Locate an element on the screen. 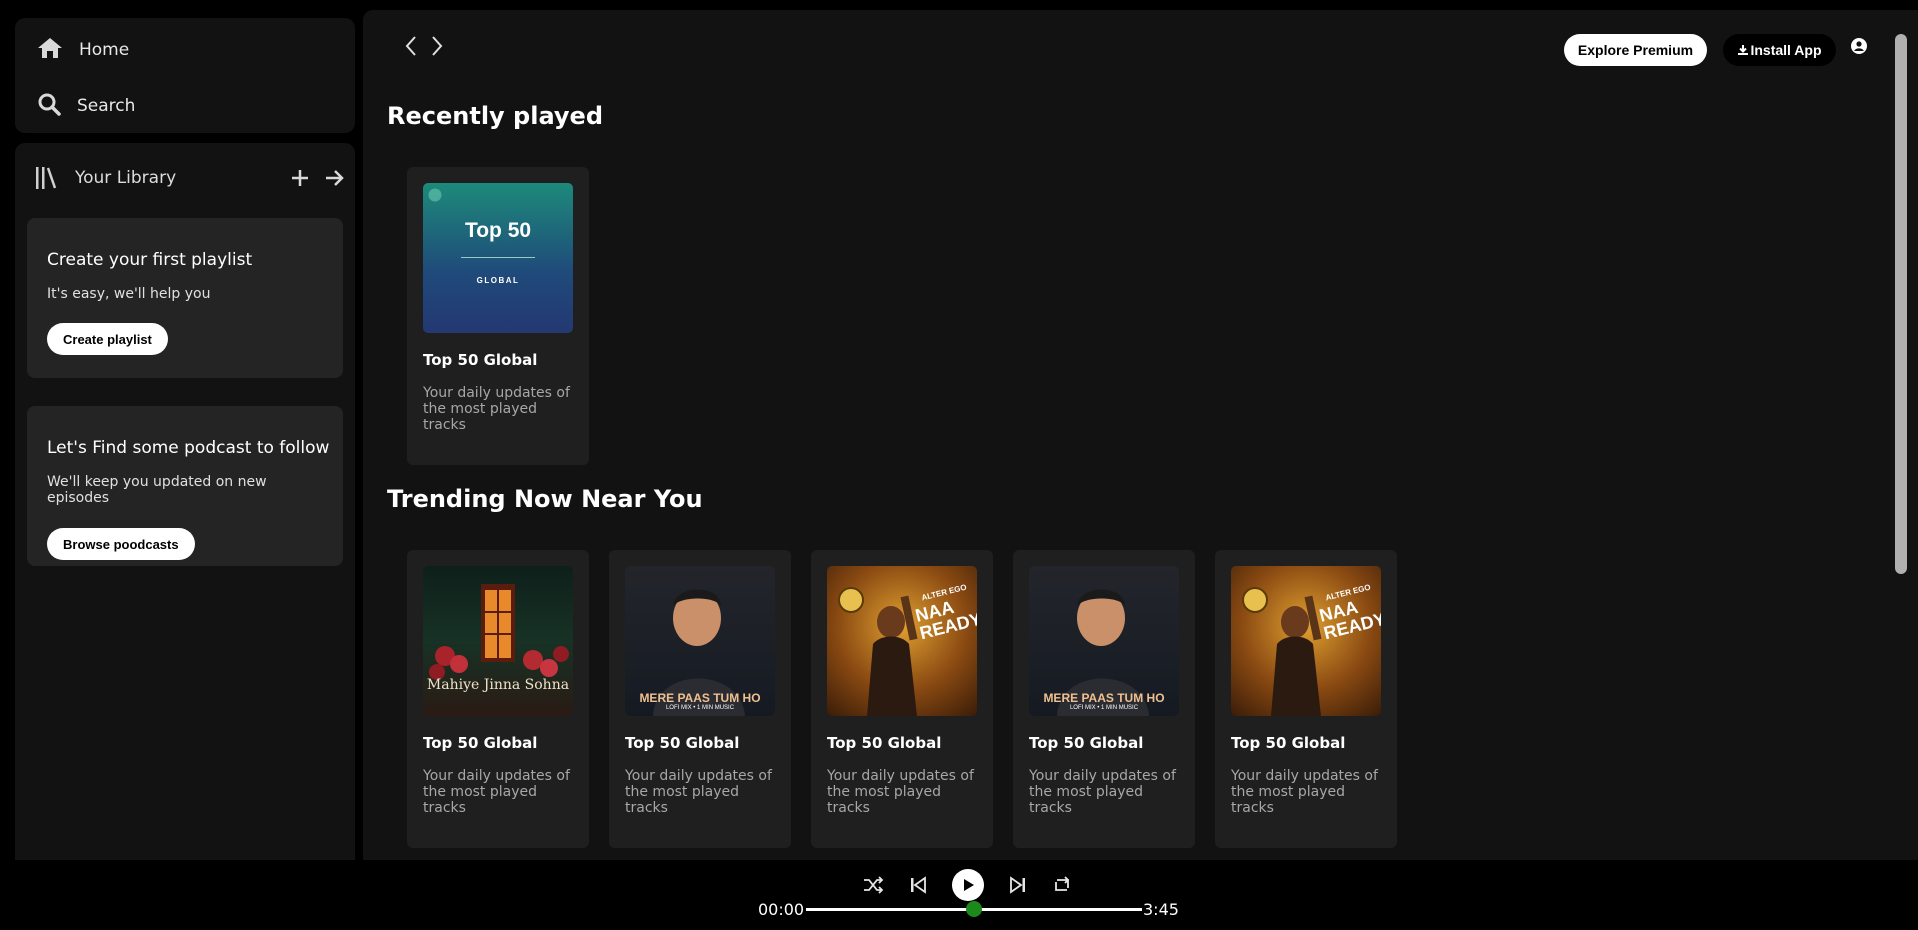 The width and height of the screenshot is (1918, 930). install-app-button: Install App is located at coordinates (1779, 50).